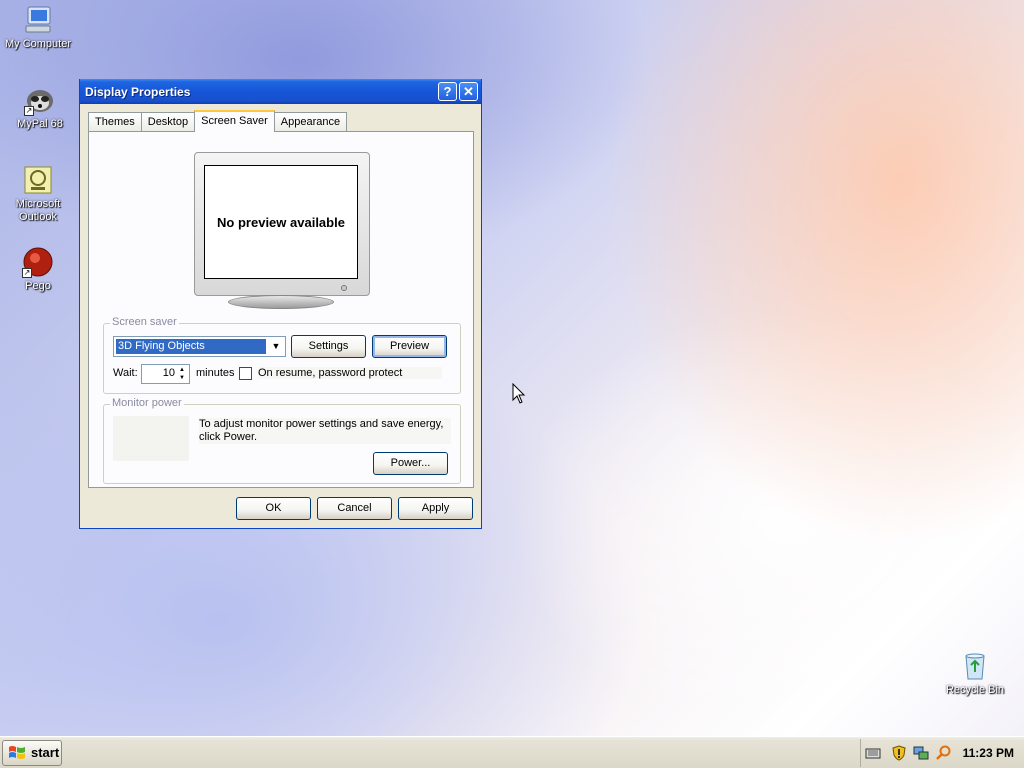 Image resolution: width=1024 pixels, height=768 pixels. I want to click on minutes-label: minutes, so click(215, 373).